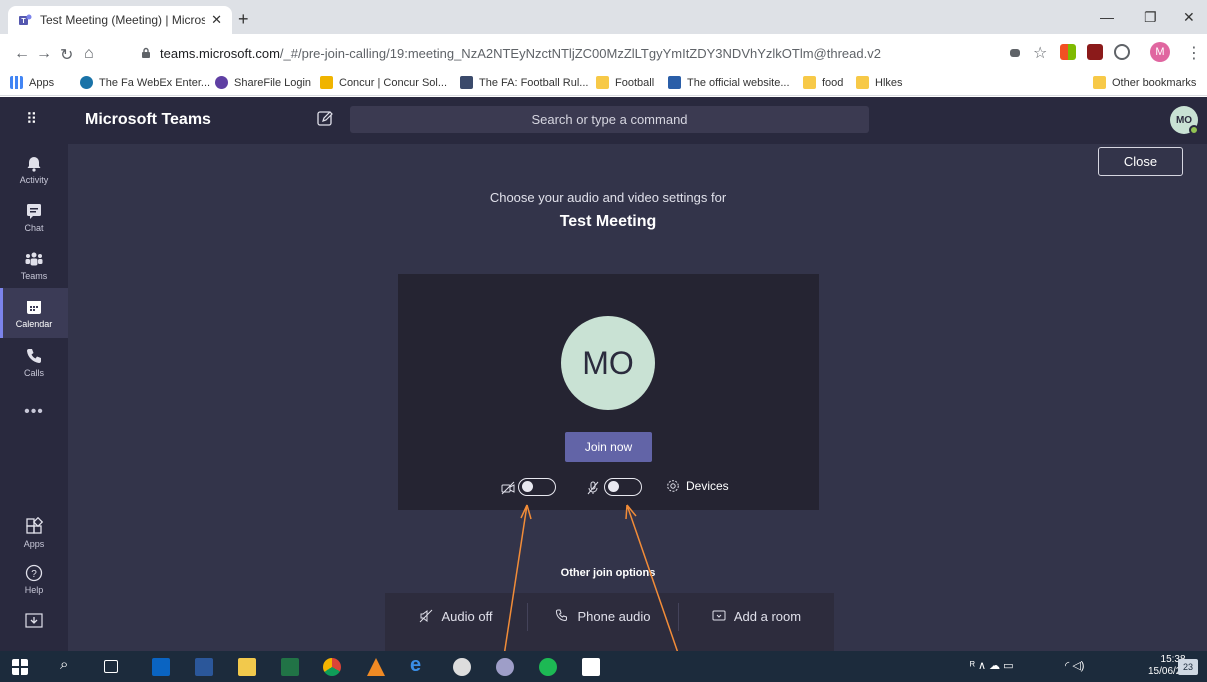 The width and height of the screenshot is (1207, 682). I want to click on rail-item-activity: Activity, so click(34, 169).